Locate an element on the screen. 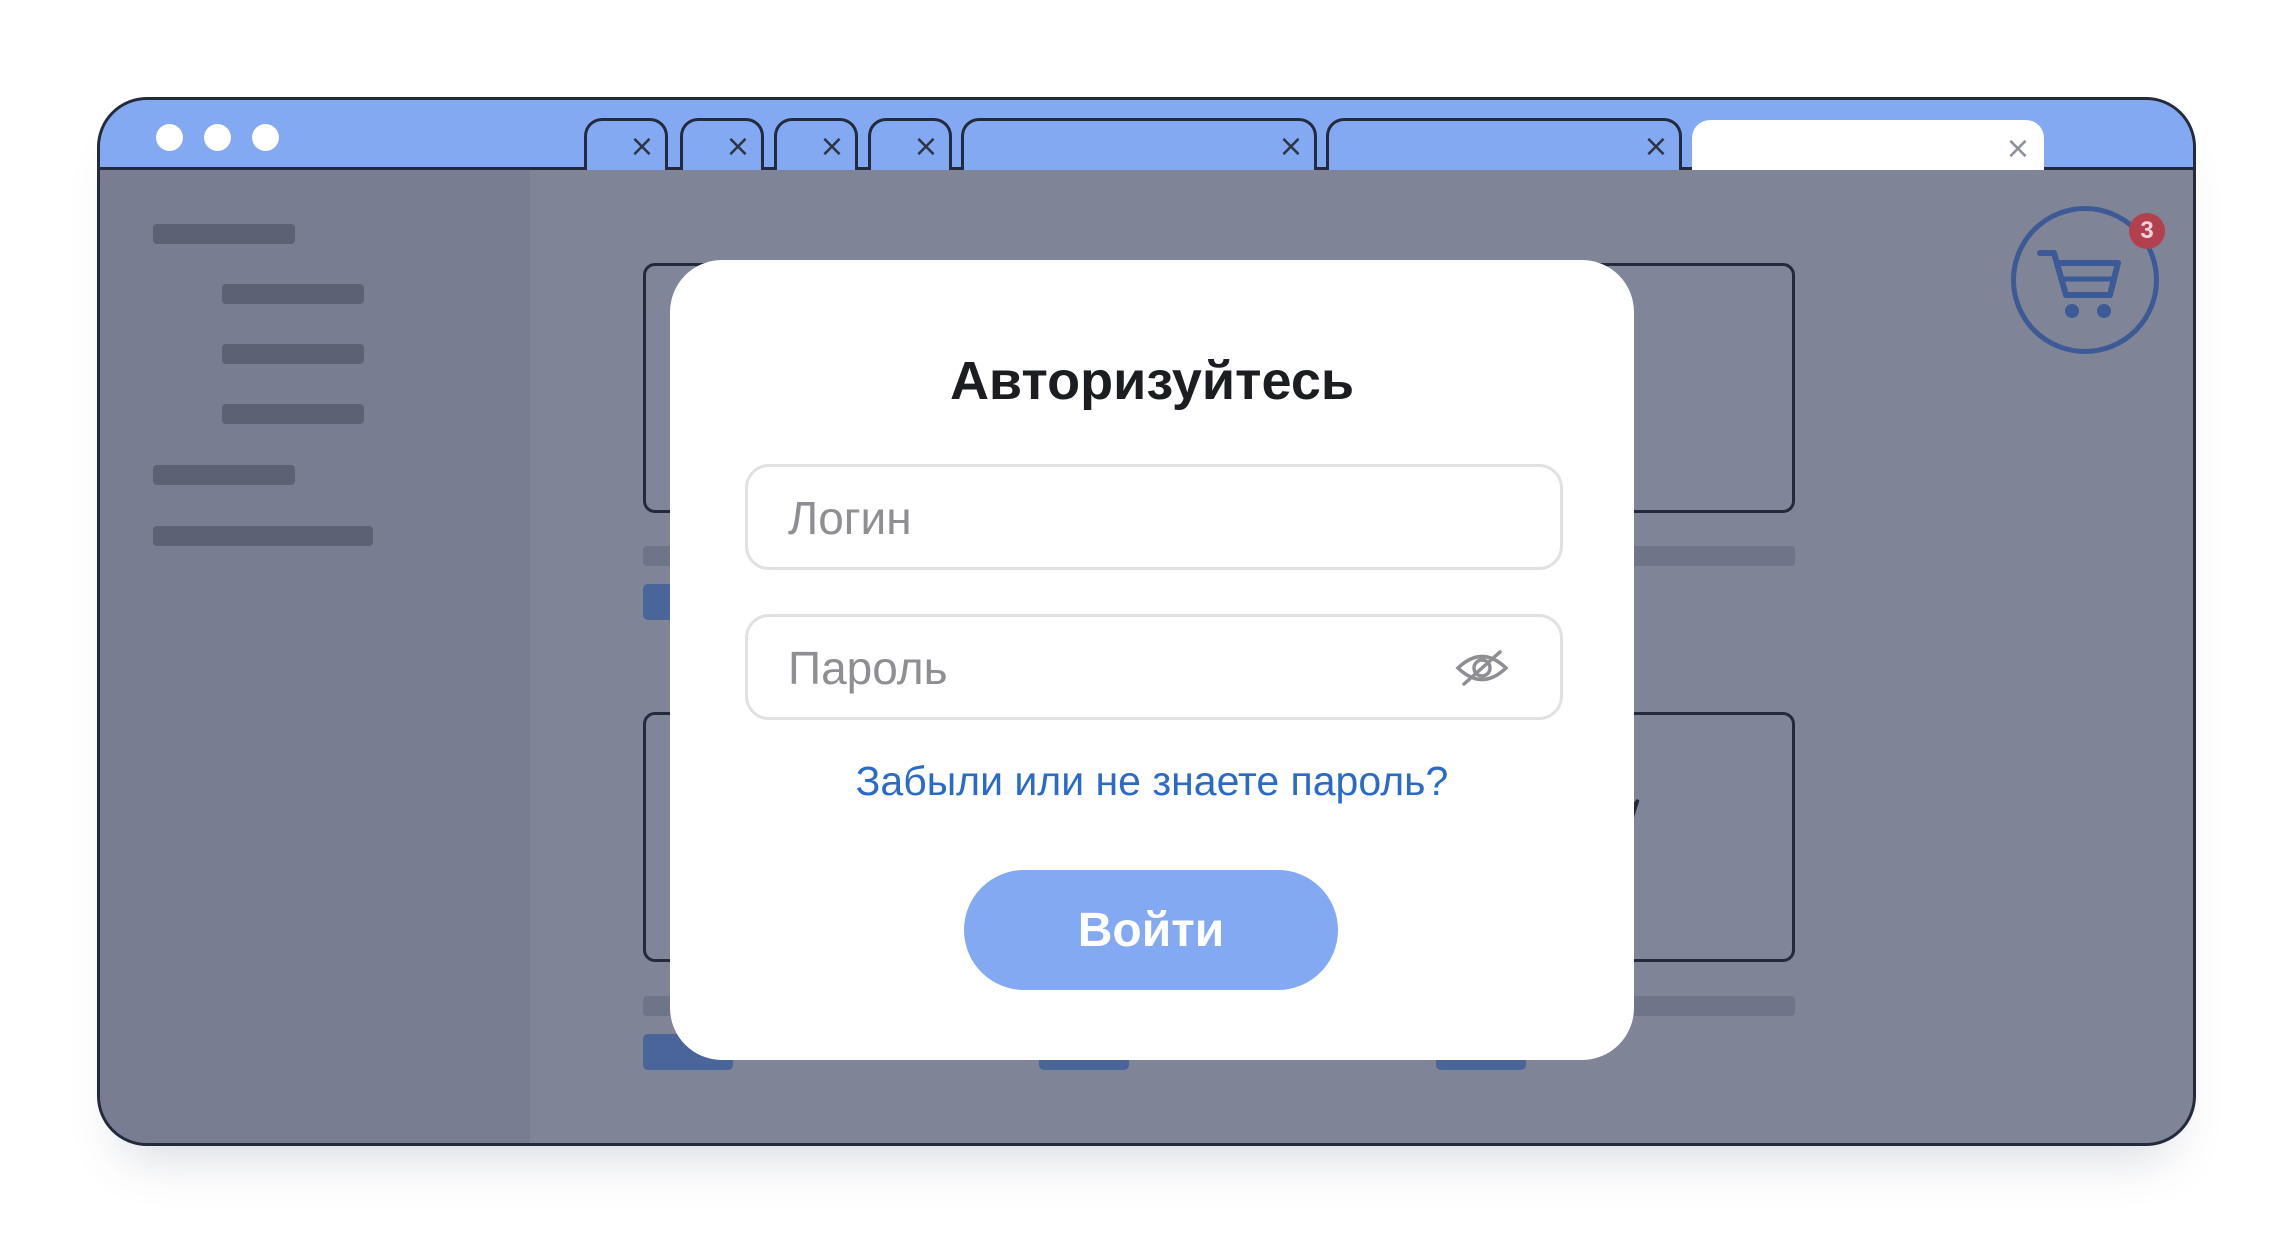  login-input is located at coordinates (1118, 518).